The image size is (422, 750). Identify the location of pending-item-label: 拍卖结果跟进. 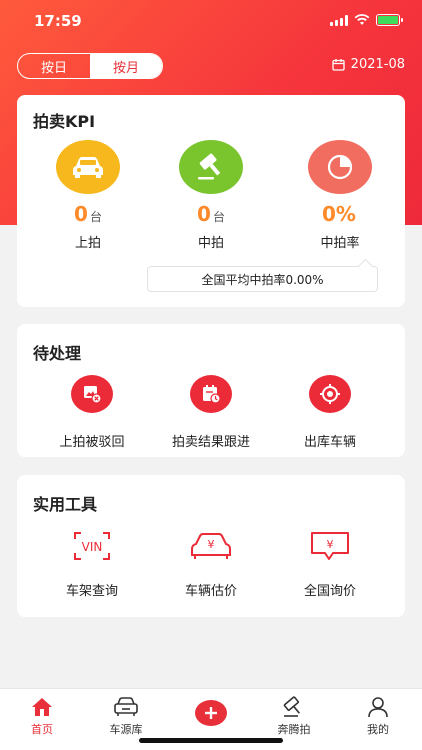
(210, 442).